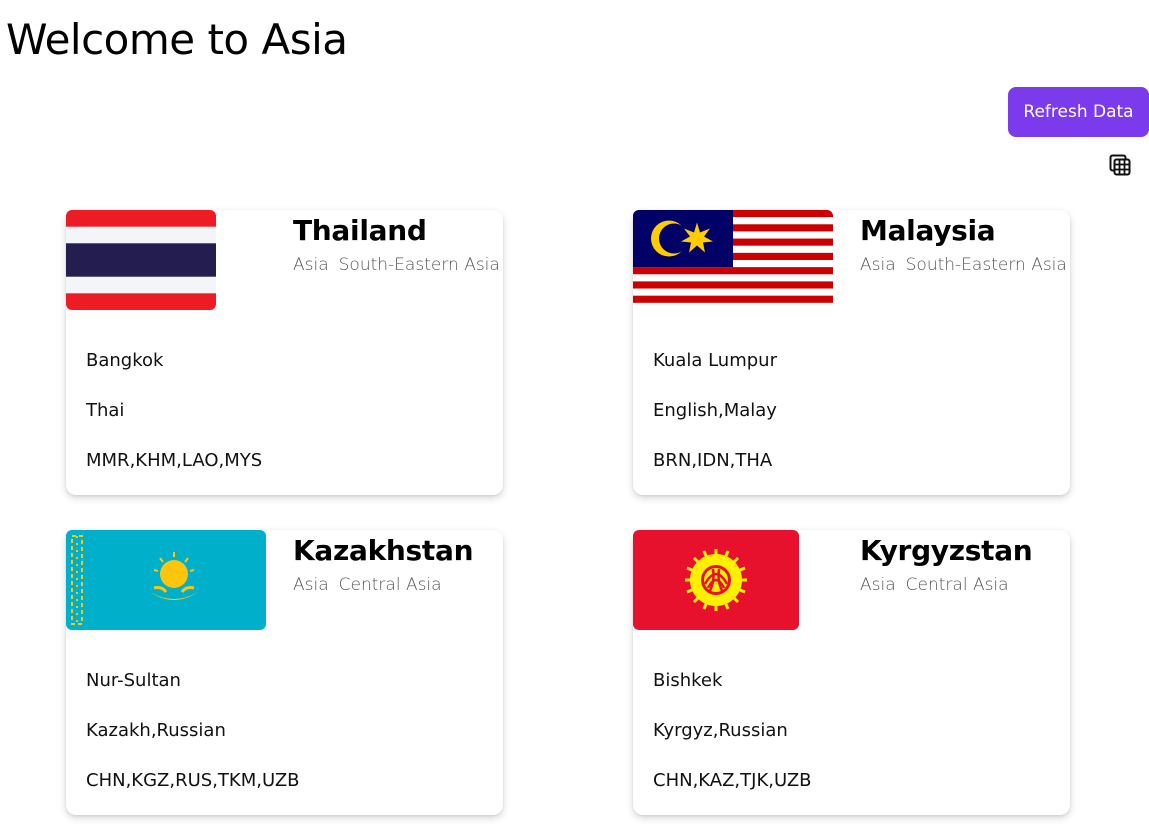 The height and width of the screenshot is (834, 1149). I want to click on borders-text: CHN,KGZ,RUS,TKM,UZB, so click(193, 780).